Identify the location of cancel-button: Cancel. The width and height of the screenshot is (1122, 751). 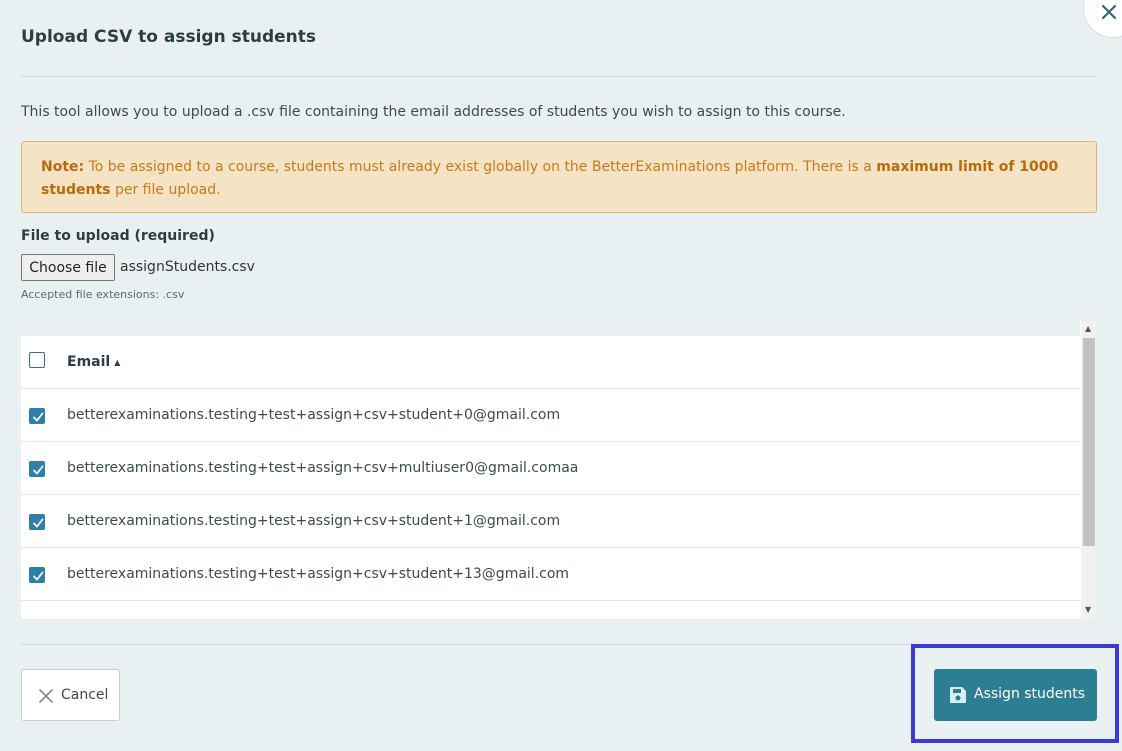
(70, 695).